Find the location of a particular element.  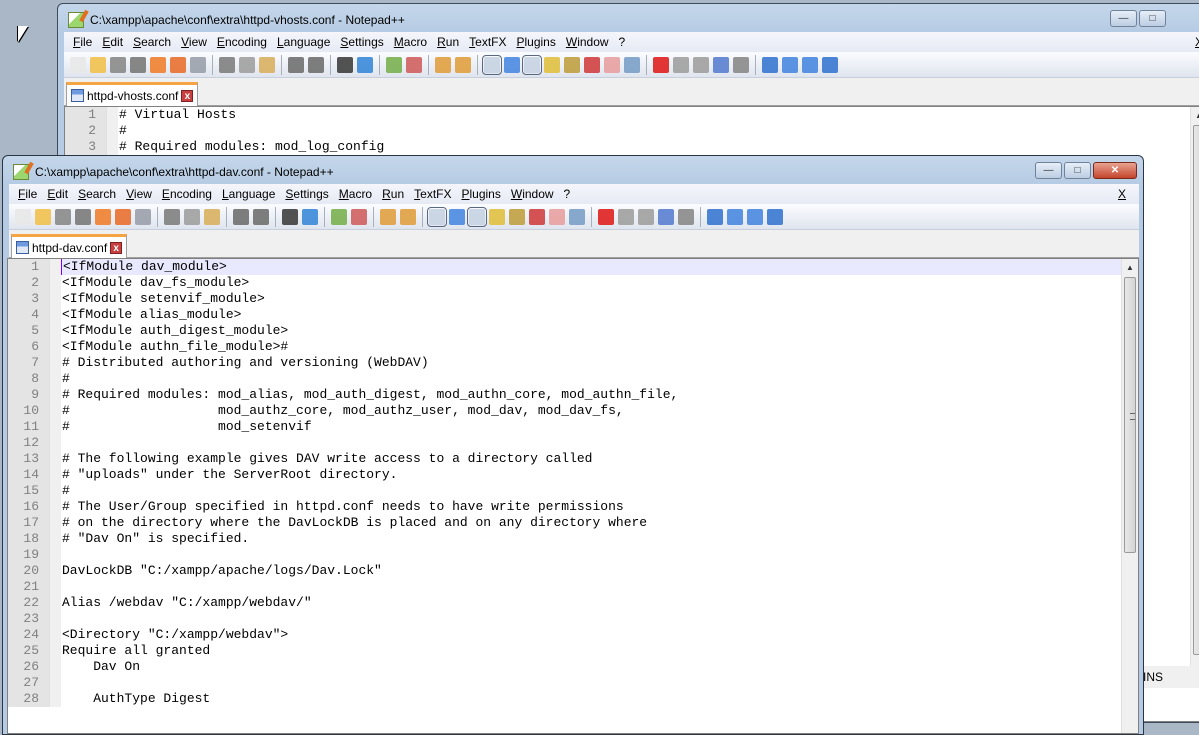

save-all-icon is located at coordinates (83, 216).